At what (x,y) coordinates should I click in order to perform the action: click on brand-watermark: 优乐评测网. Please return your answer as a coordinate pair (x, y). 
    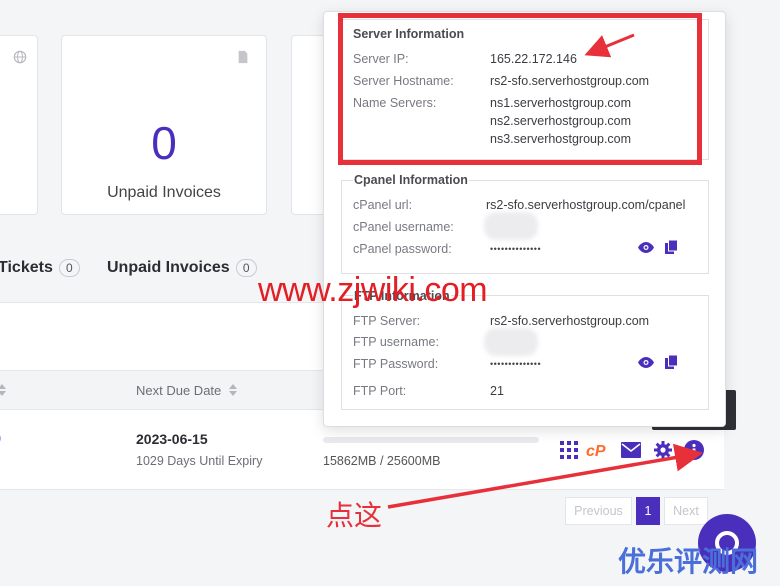
    Looking at the image, I should click on (688, 561).